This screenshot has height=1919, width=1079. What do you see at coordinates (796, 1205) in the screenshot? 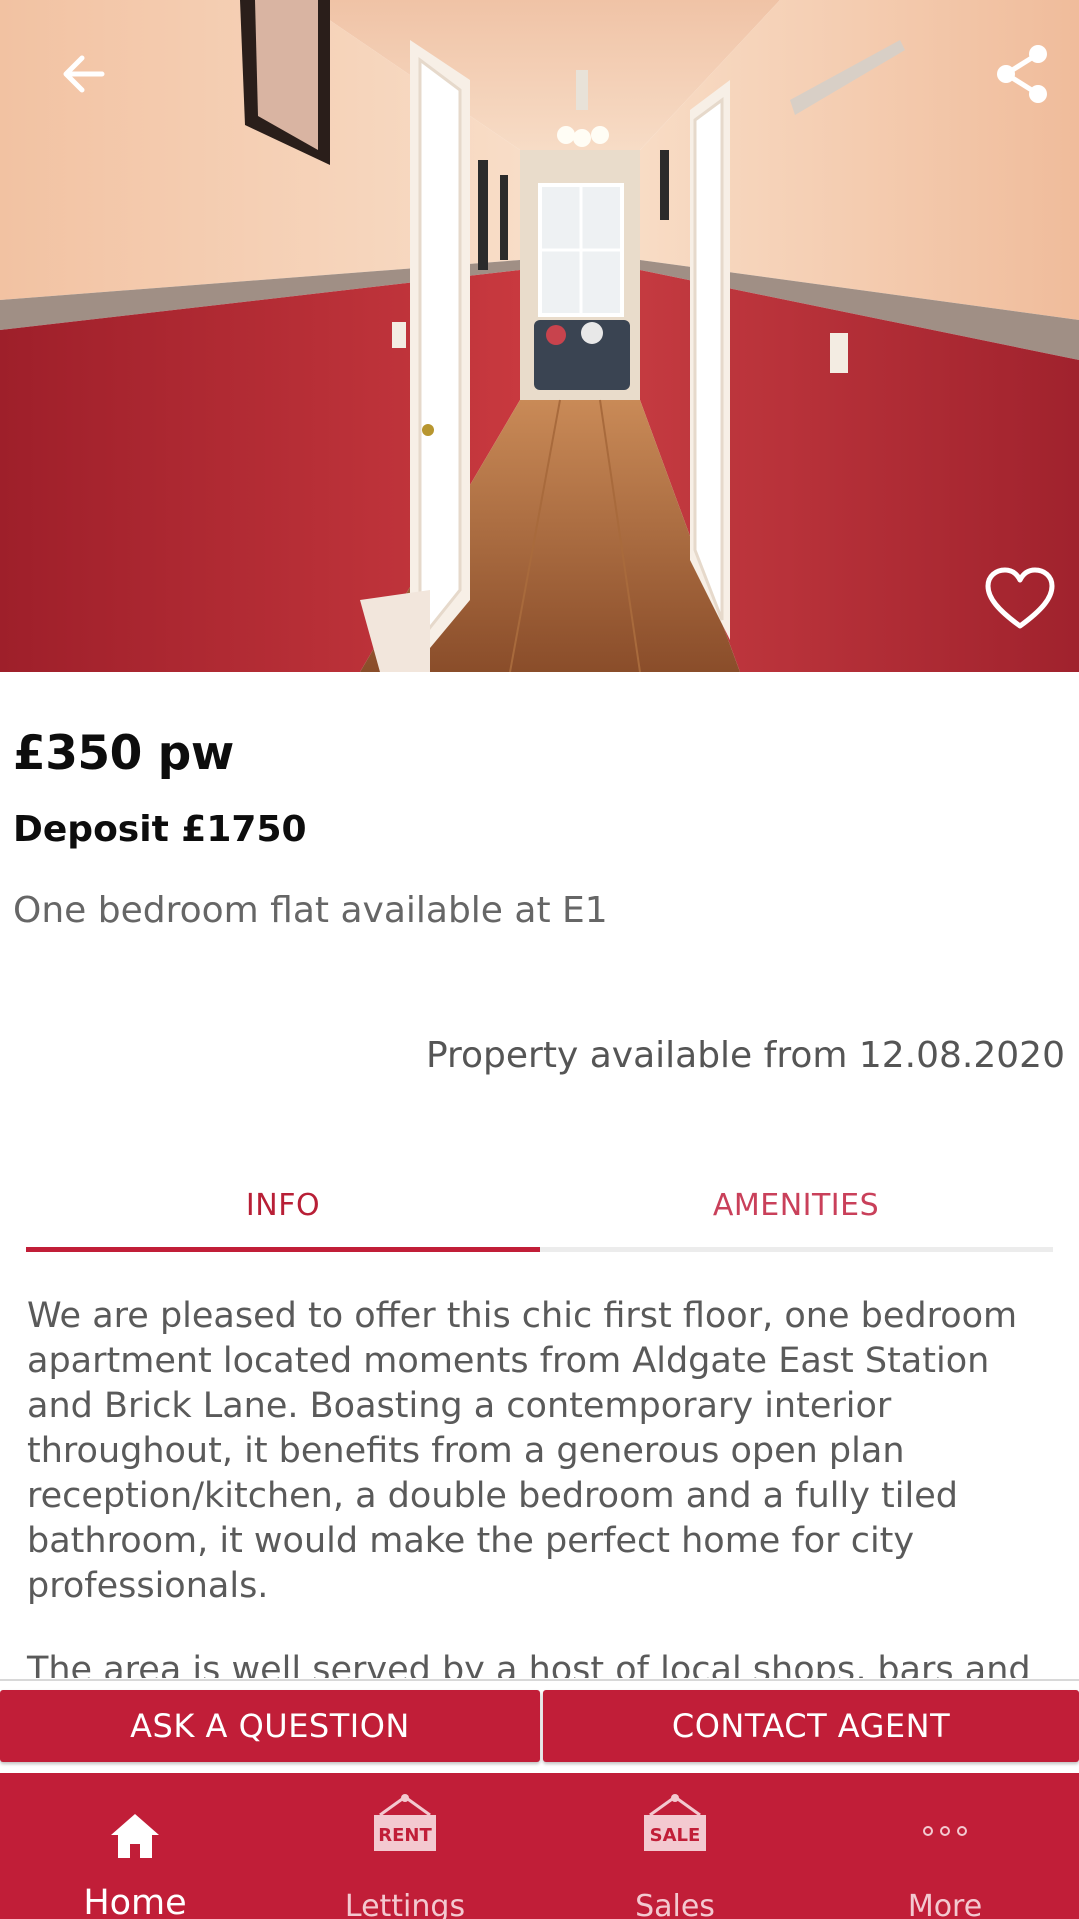
I see `tab-amenities: AMENITIES` at bounding box center [796, 1205].